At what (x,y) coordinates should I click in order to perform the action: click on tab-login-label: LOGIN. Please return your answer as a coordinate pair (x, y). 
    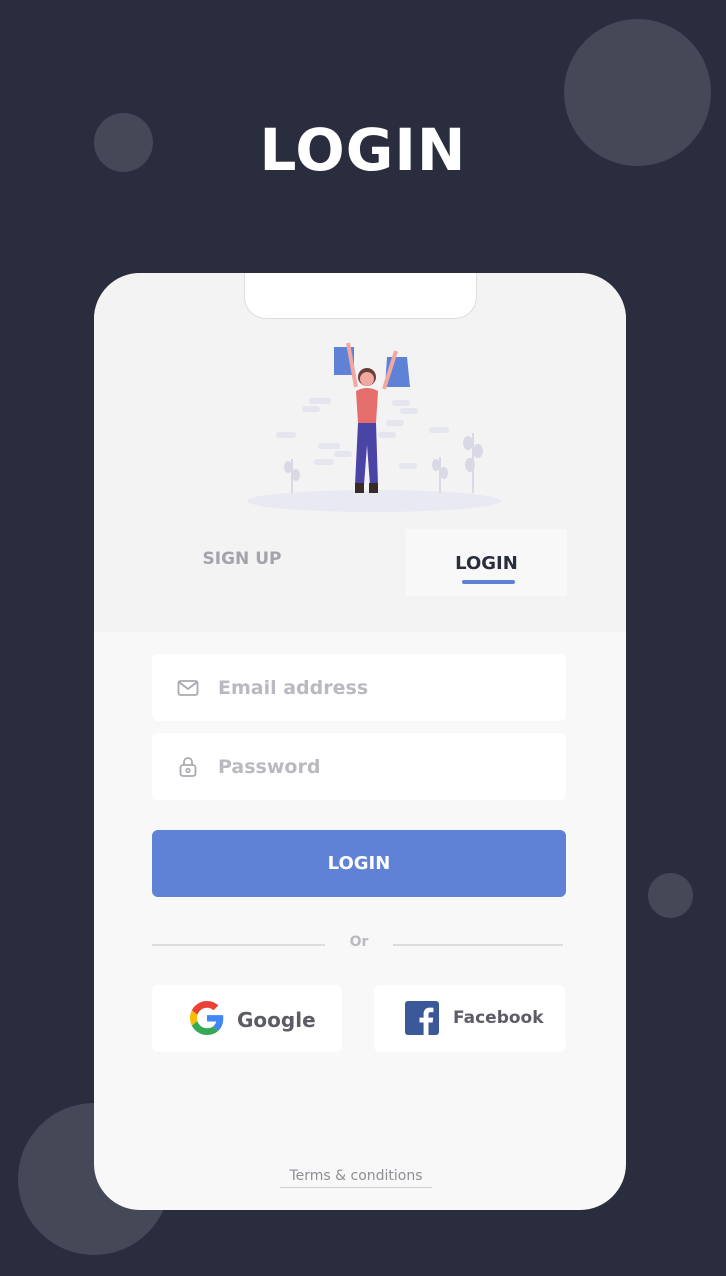
    Looking at the image, I should click on (486, 563).